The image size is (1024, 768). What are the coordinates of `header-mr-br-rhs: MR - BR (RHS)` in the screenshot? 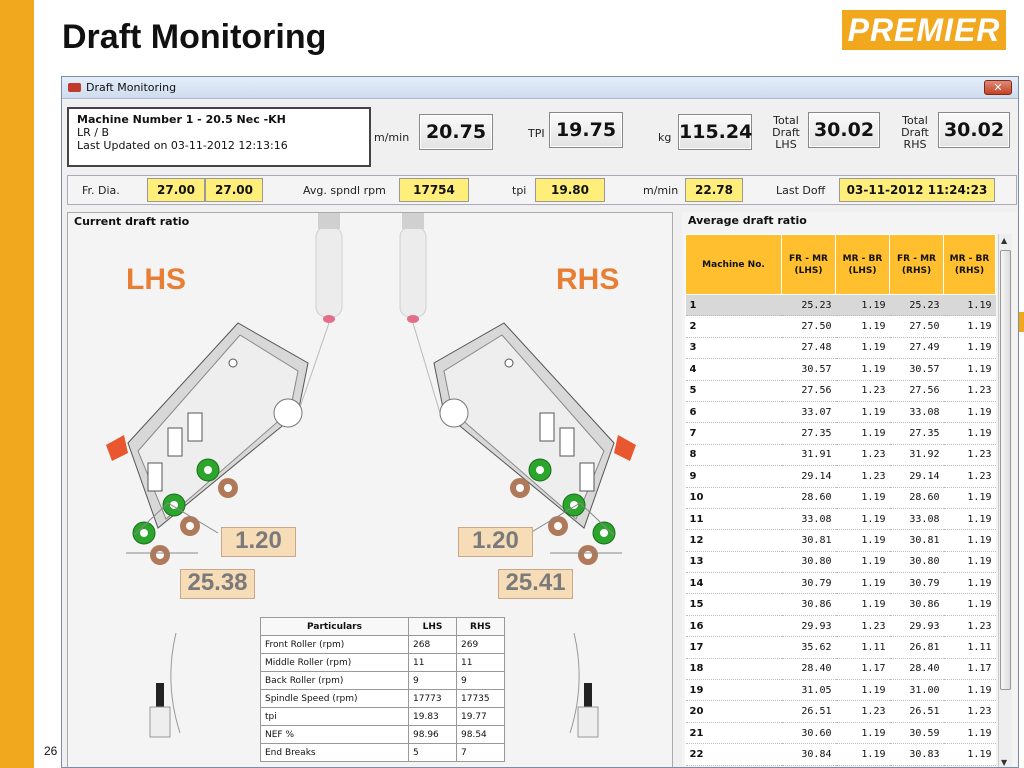 It's located at (969, 264).